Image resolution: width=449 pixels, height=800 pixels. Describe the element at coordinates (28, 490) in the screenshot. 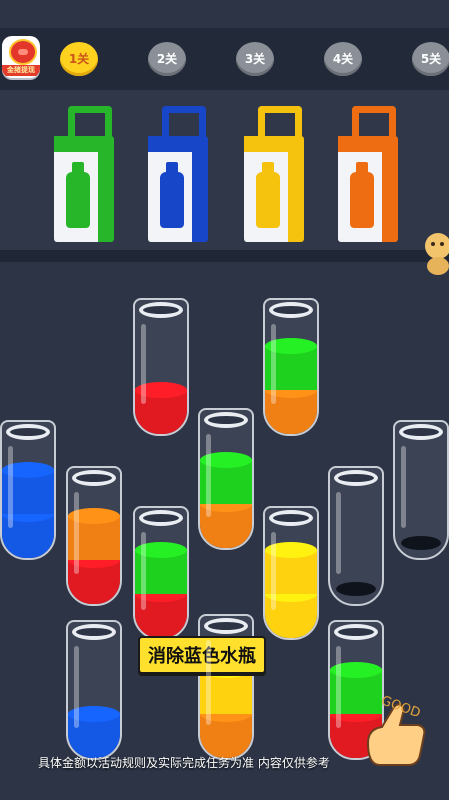

I see `tube-c` at that location.